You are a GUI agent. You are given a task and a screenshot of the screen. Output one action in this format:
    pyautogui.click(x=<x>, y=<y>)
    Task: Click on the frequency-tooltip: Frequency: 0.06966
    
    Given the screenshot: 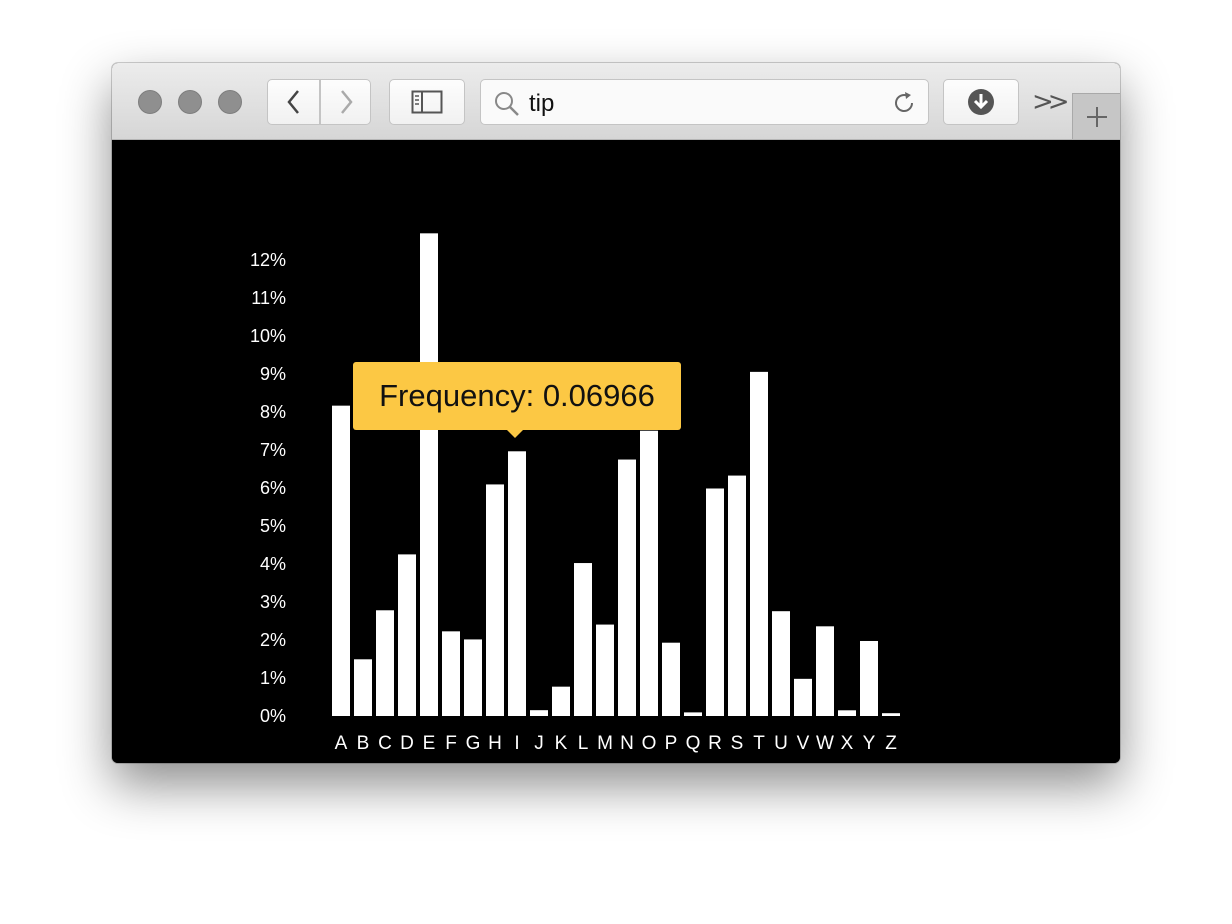 What is the action you would take?
    pyautogui.click(x=517, y=396)
    